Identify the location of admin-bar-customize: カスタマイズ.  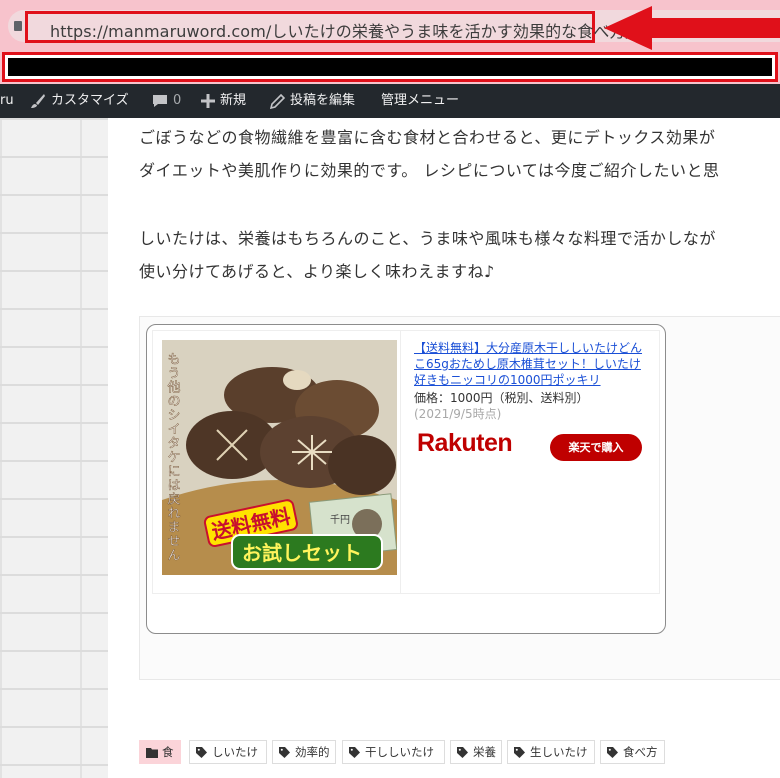
(79, 101).